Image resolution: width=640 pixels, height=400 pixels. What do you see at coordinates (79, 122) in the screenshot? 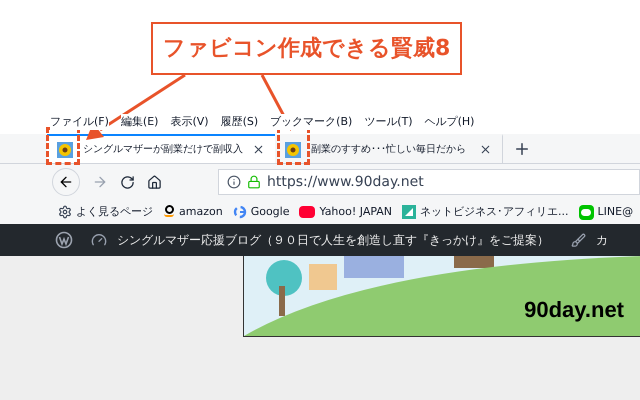
I see `menu-item: ファイル(F)` at bounding box center [79, 122].